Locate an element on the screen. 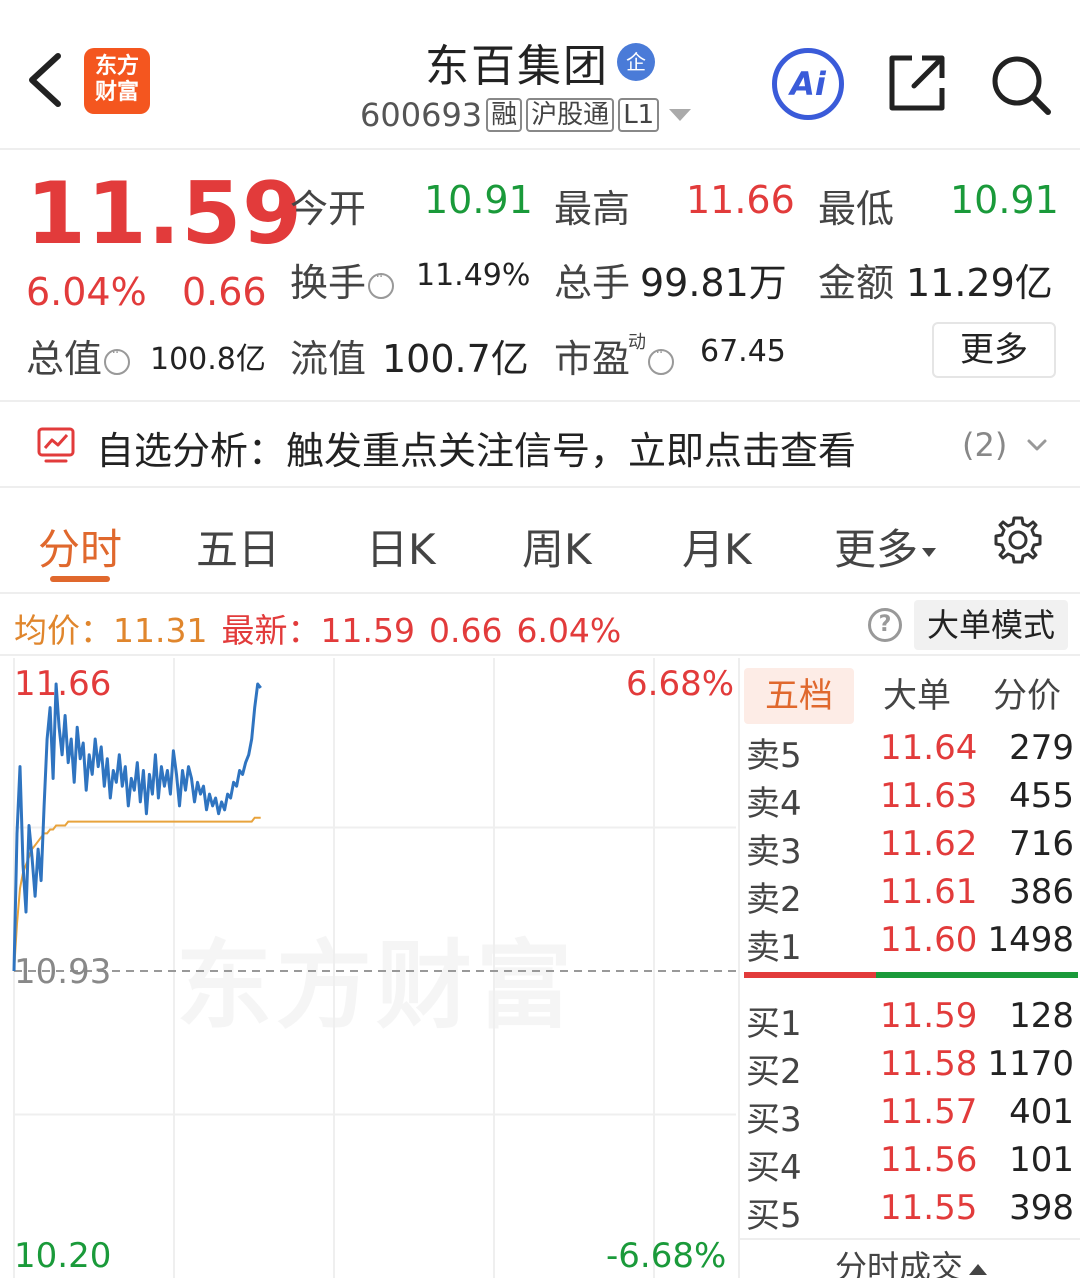  logo-line-1: 东方 is located at coordinates (116, 66).